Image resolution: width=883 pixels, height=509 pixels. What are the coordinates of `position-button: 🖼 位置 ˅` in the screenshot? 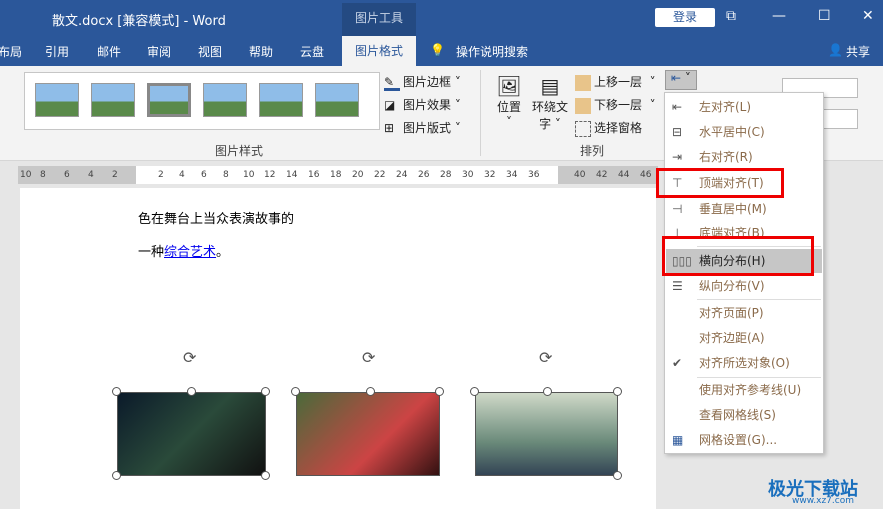 It's located at (509, 101).